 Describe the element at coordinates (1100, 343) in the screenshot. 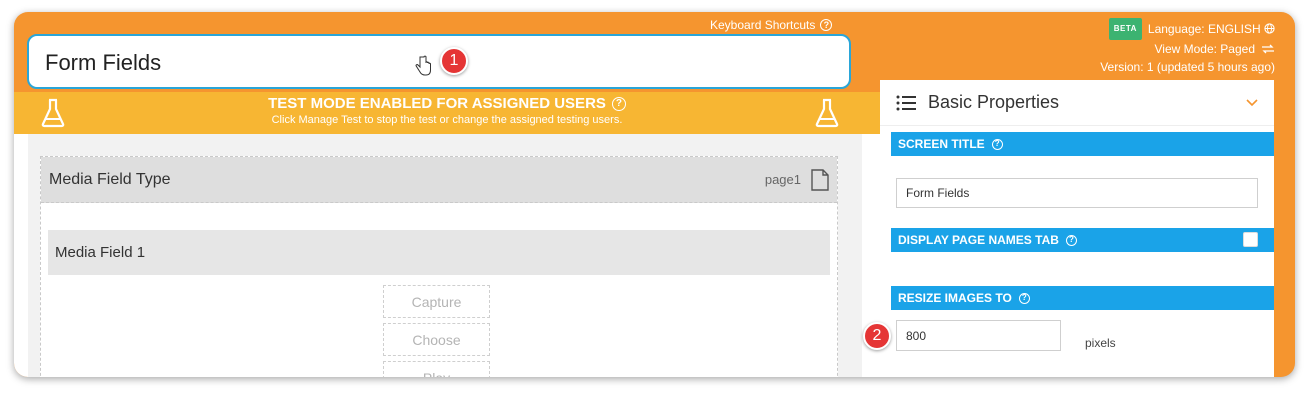

I see `resize-images-unit: pixels` at that location.